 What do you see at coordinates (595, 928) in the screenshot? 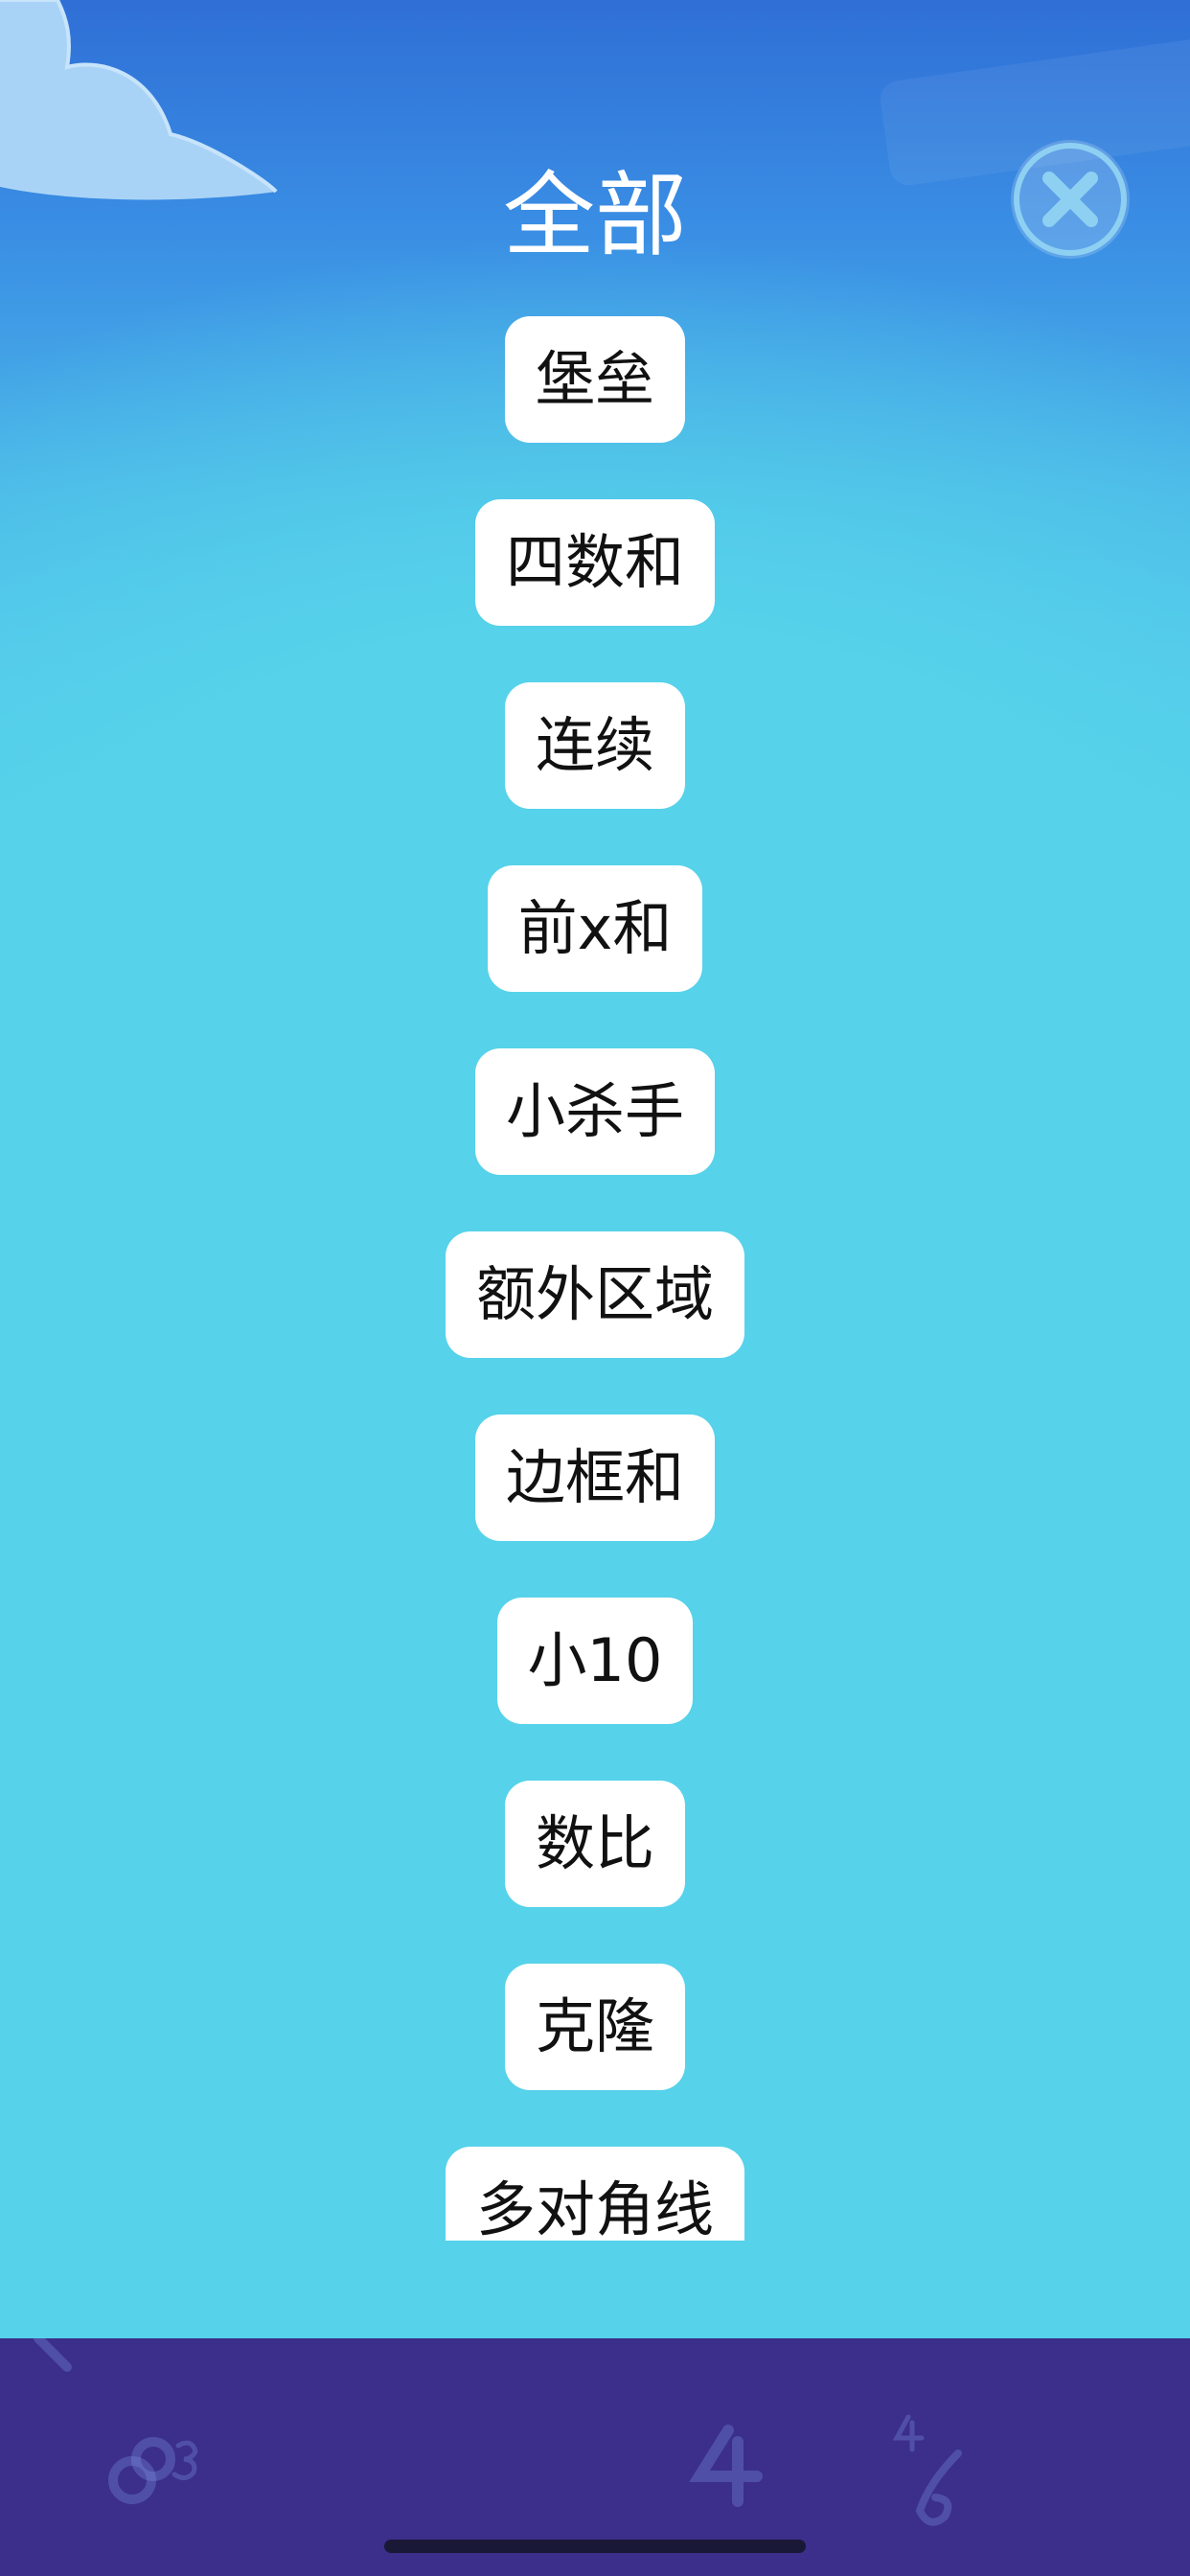
I see `category-item-little-sum: 前x和` at bounding box center [595, 928].